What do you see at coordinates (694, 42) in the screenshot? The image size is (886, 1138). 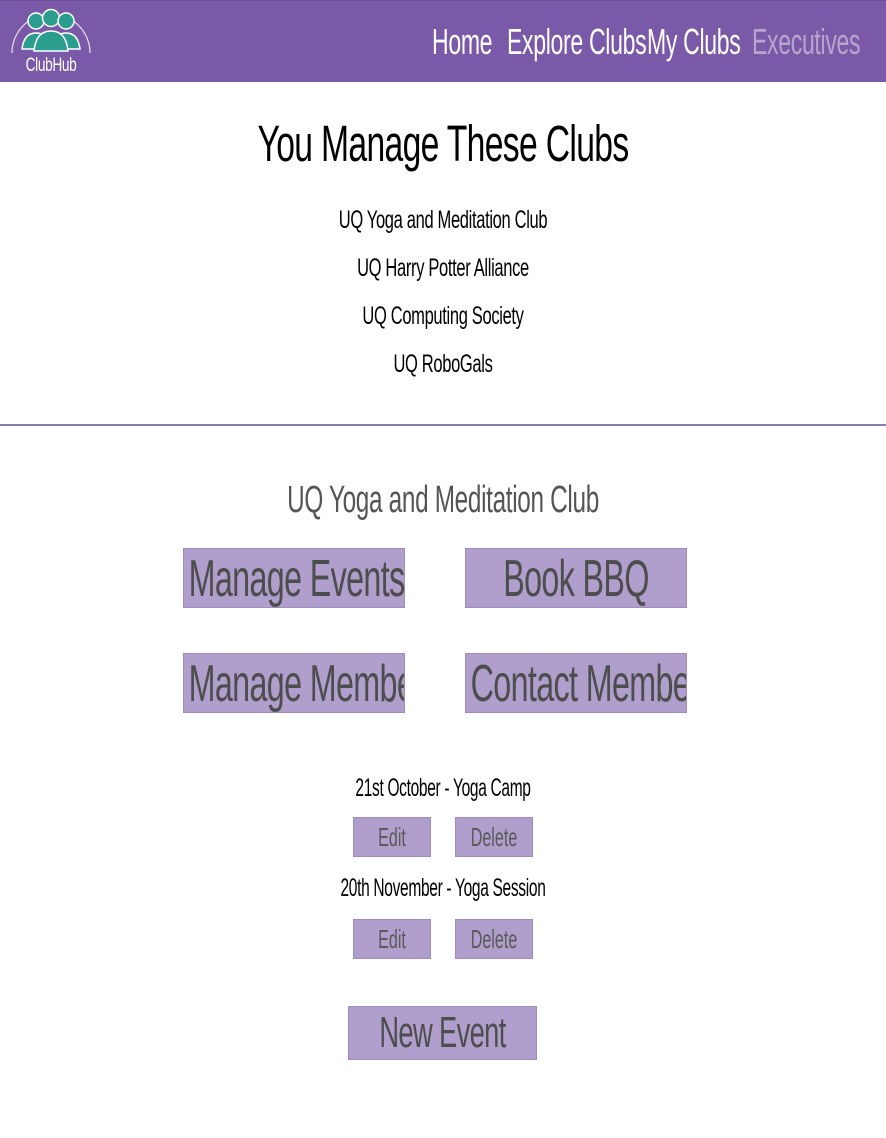 I see `nav-link-my-clubs: My Clubs` at bounding box center [694, 42].